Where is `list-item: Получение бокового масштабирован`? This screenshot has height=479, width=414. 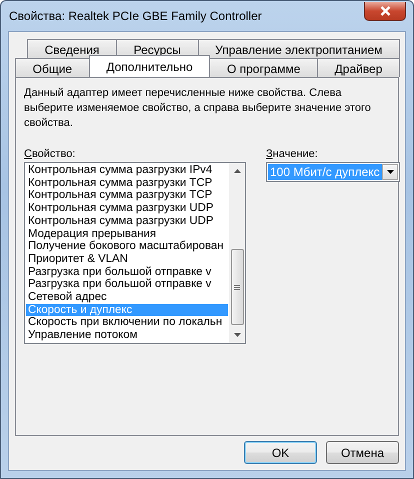 list-item: Получение бокового масштабирован is located at coordinates (127, 246).